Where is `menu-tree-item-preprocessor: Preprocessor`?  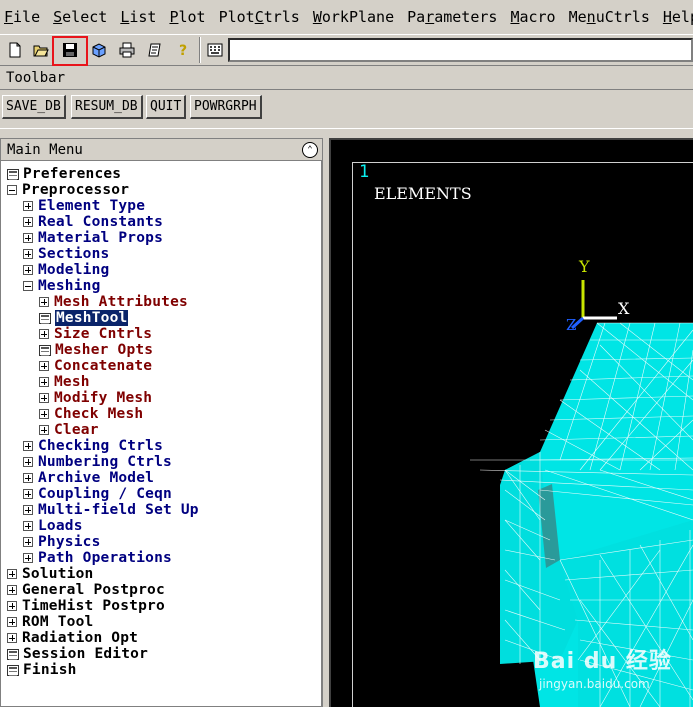 menu-tree-item-preprocessor: Preprocessor is located at coordinates (68, 190).